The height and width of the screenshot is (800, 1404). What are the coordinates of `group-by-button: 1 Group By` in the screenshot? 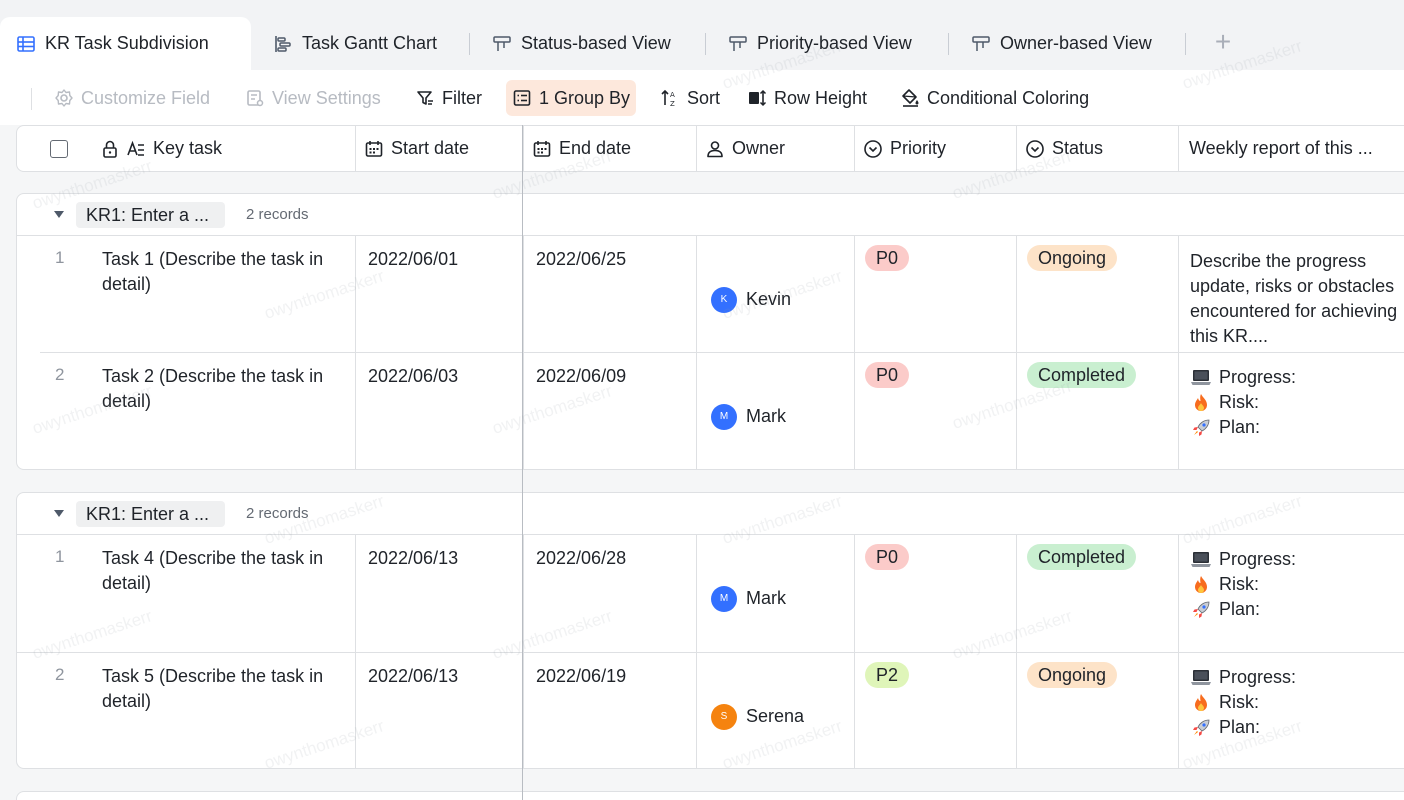 It's located at (571, 98).